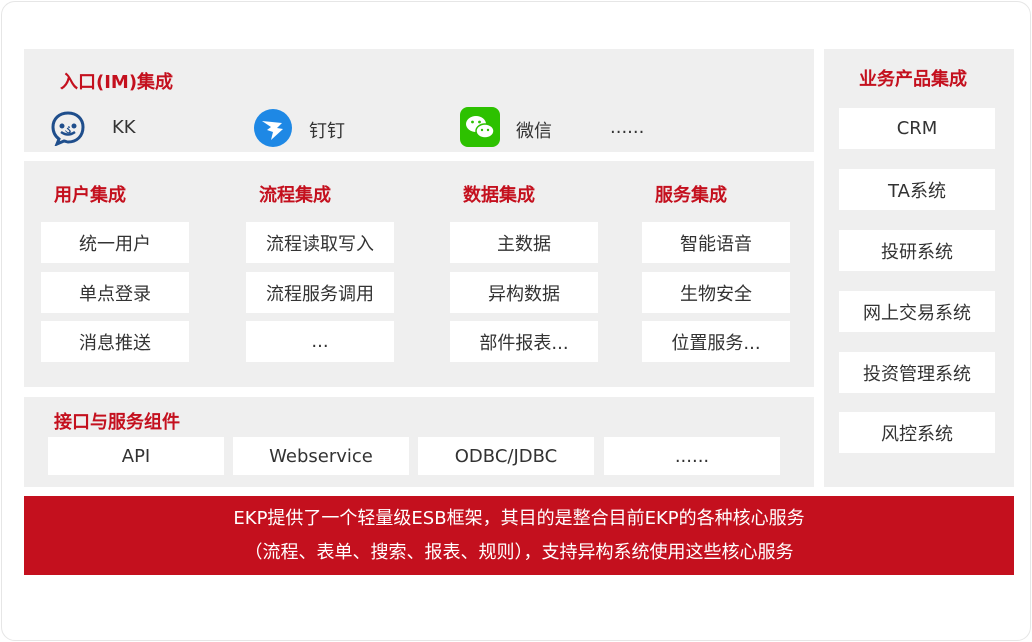 Image resolution: width=1032 pixels, height=642 pixels. I want to click on user-integration-title: 用户集成, so click(90, 195).